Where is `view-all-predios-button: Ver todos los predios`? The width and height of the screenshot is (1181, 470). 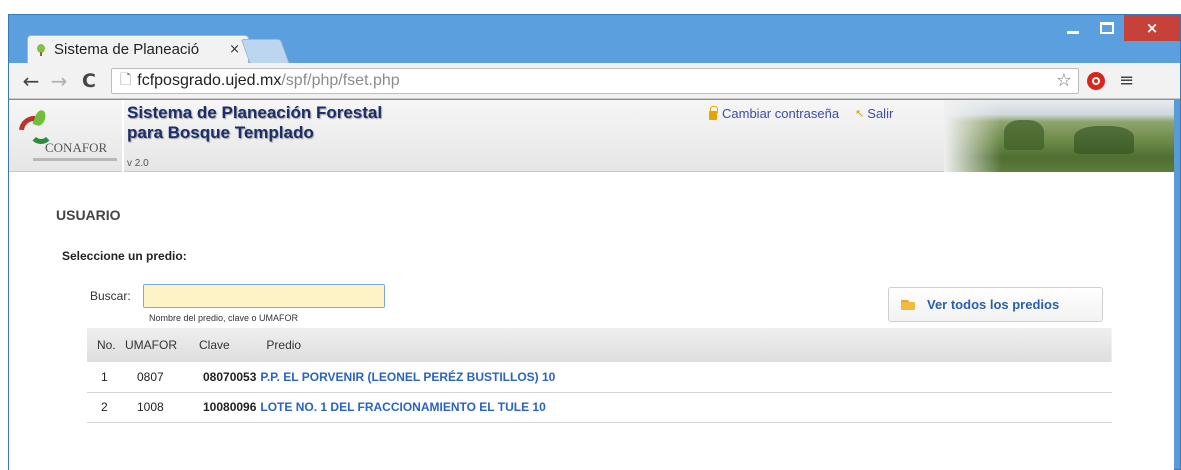
view-all-predios-button: Ver todos los predios is located at coordinates (995, 304).